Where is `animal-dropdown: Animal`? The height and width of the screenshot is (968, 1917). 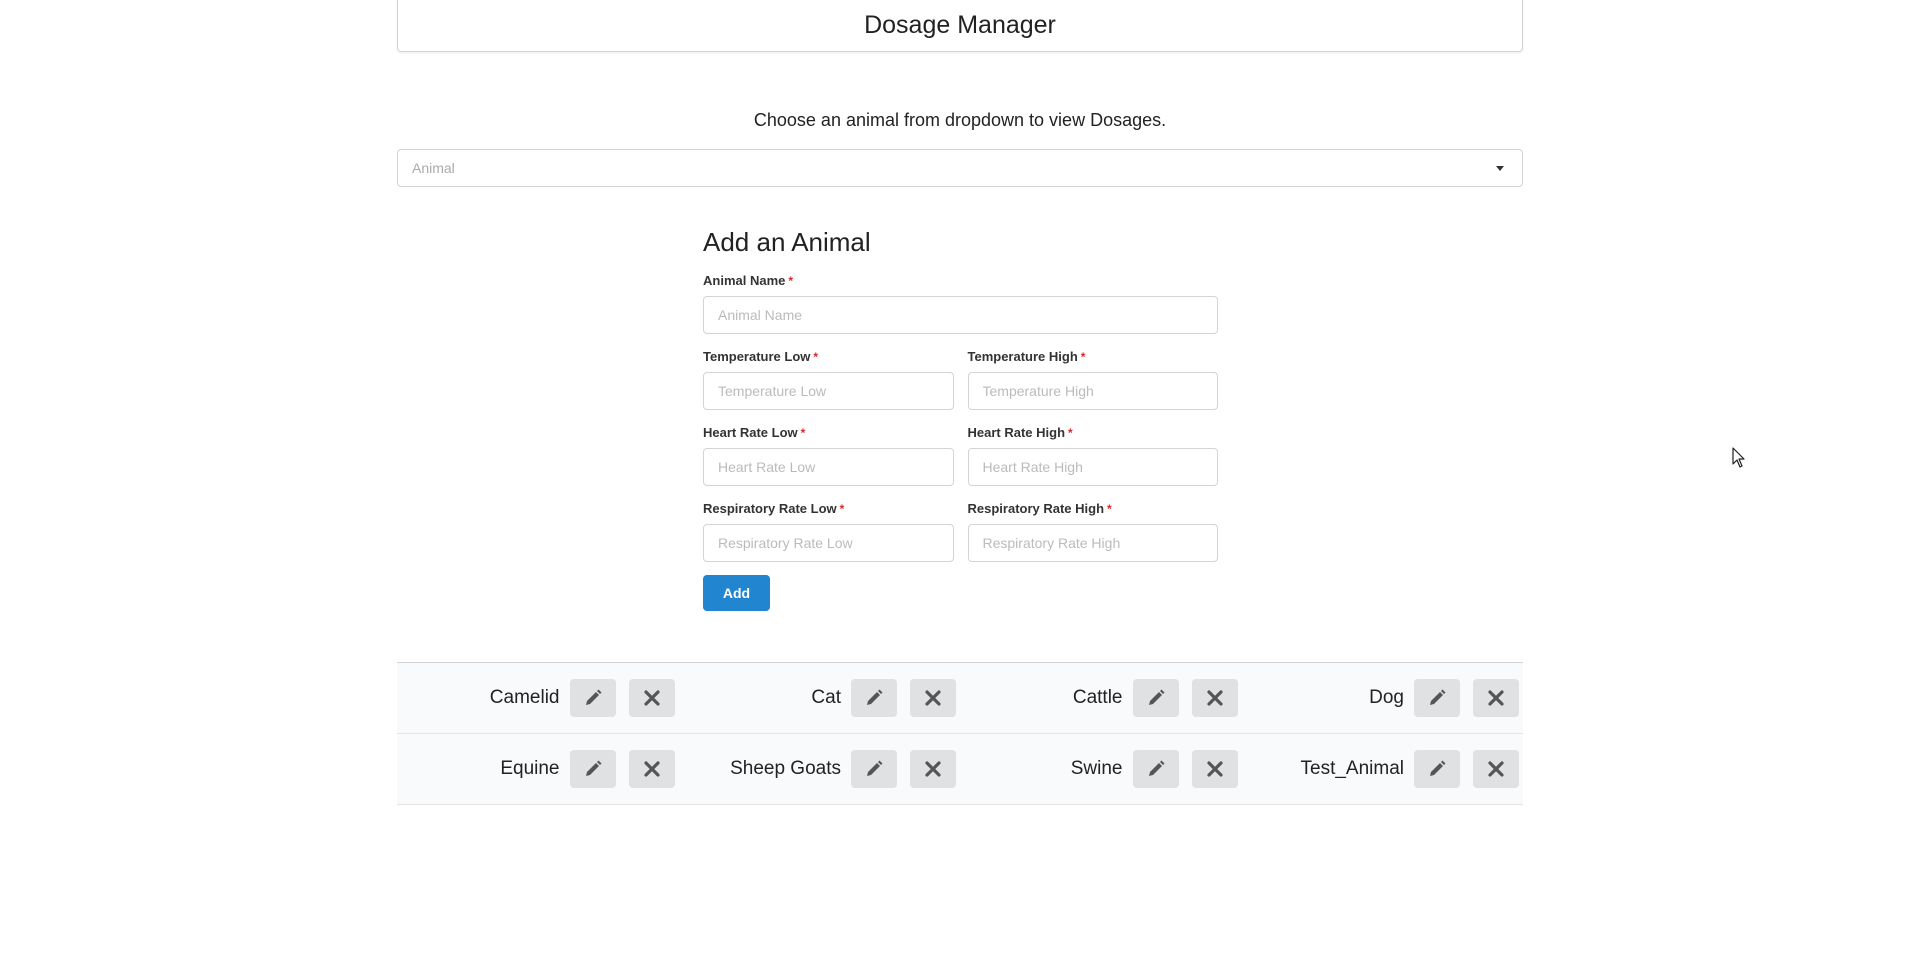 animal-dropdown: Animal is located at coordinates (960, 168).